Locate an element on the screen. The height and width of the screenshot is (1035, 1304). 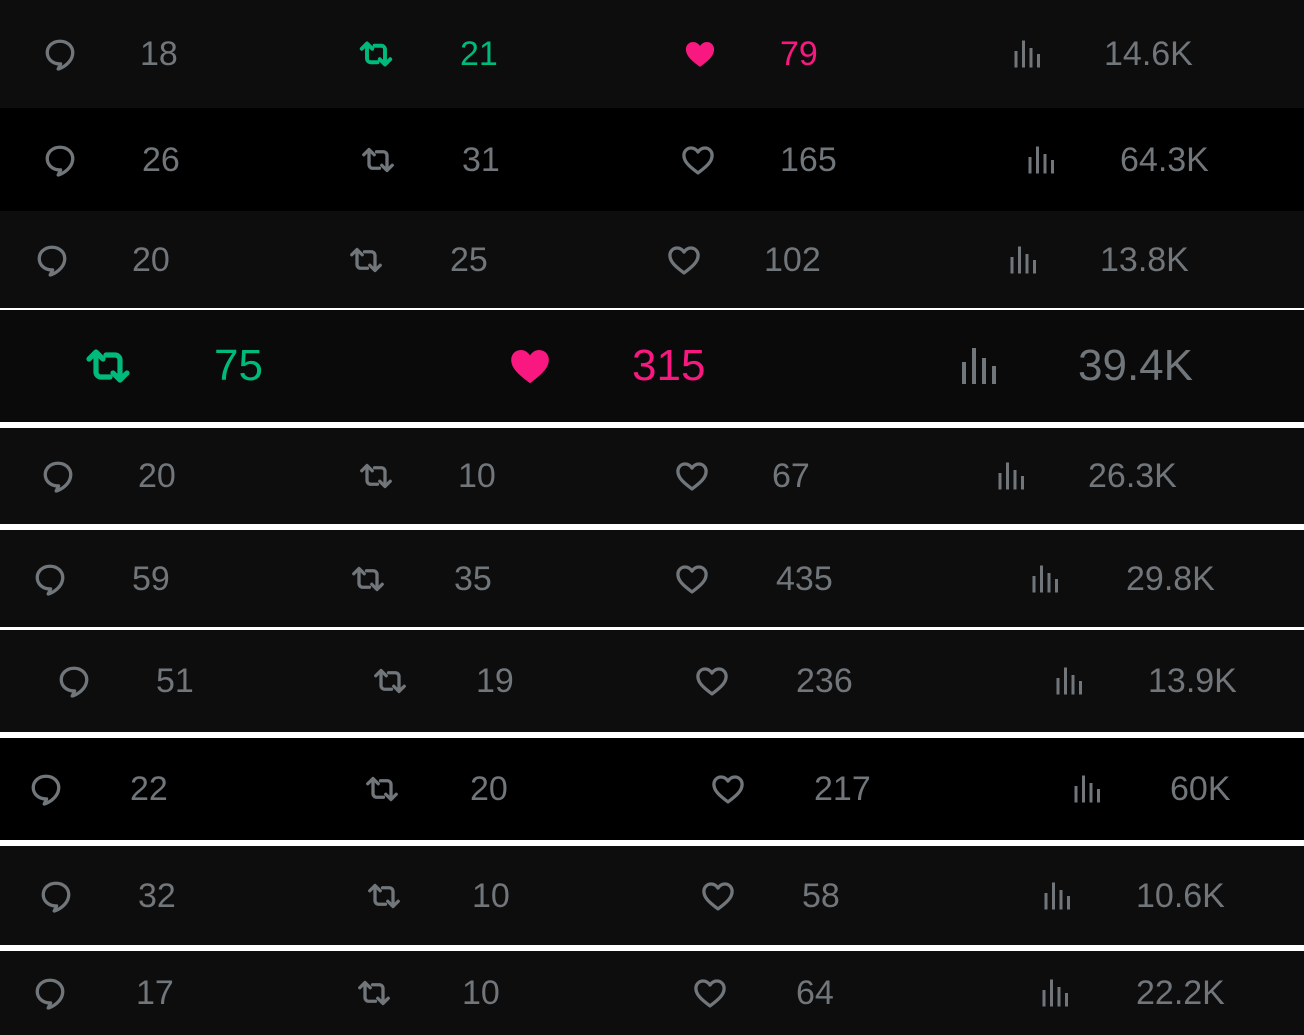
like-button: 79 is located at coordinates (806, 54).